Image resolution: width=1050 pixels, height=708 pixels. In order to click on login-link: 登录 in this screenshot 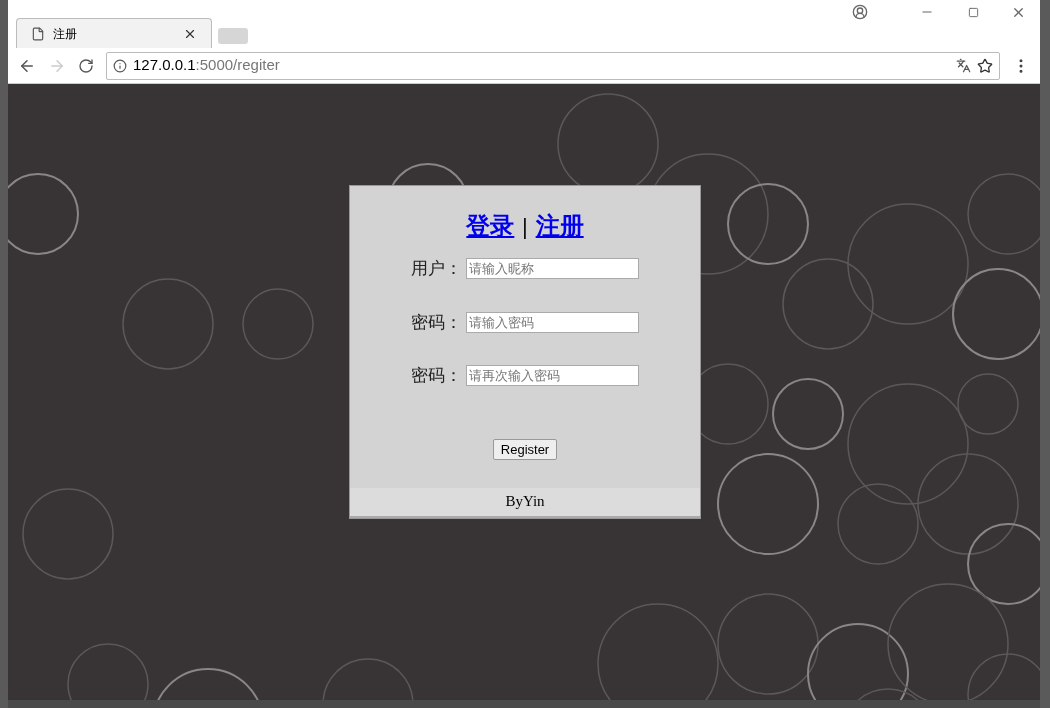, I will do `click(490, 226)`.